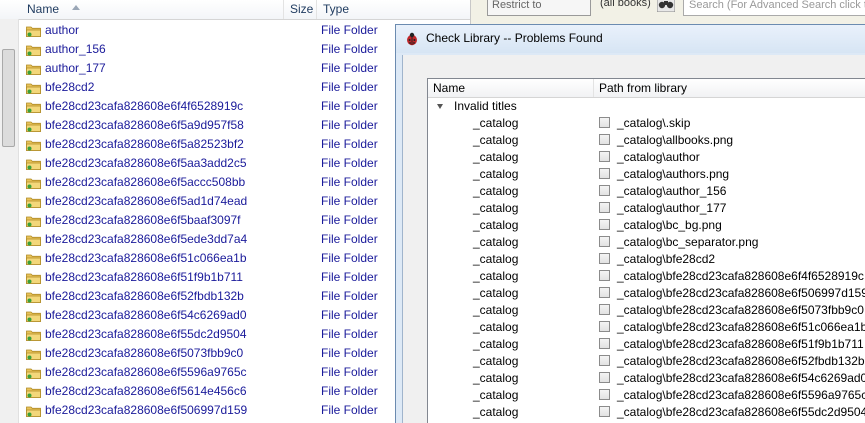 This screenshot has width=865, height=423. Describe the element at coordinates (8, 98) in the screenshot. I see `scrollbar-thumb` at that location.